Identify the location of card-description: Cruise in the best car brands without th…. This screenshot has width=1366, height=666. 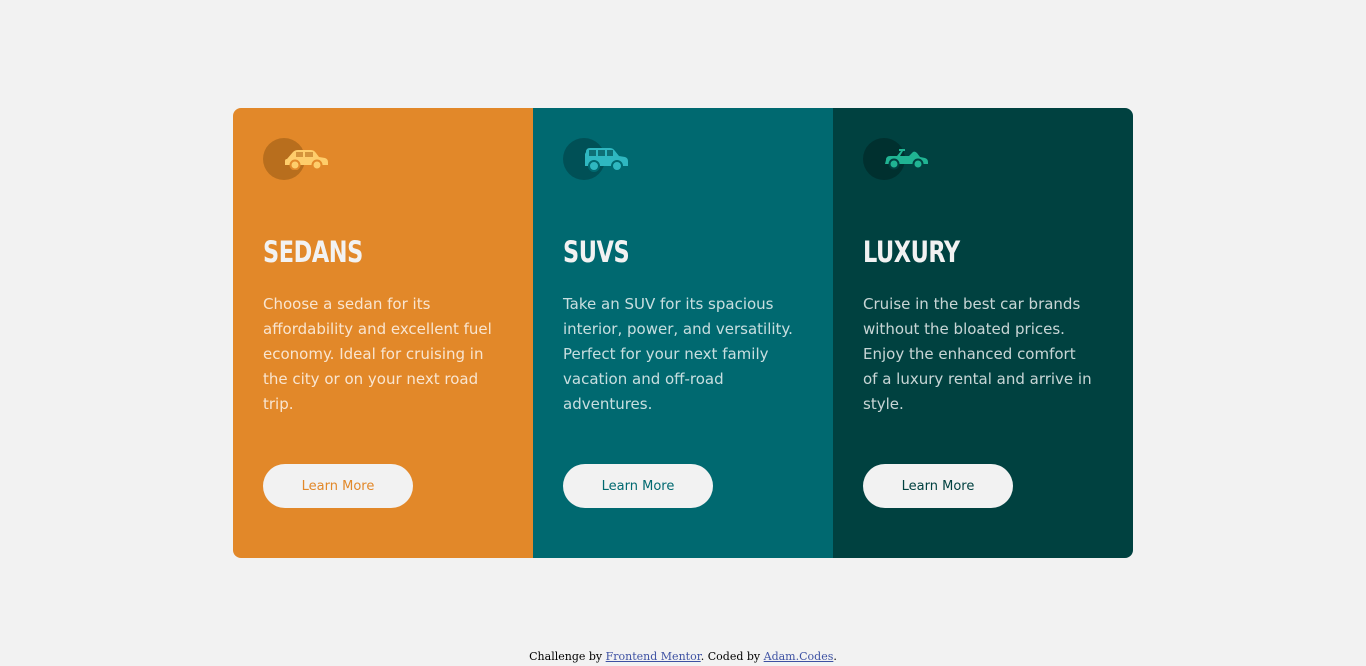
(977, 354).